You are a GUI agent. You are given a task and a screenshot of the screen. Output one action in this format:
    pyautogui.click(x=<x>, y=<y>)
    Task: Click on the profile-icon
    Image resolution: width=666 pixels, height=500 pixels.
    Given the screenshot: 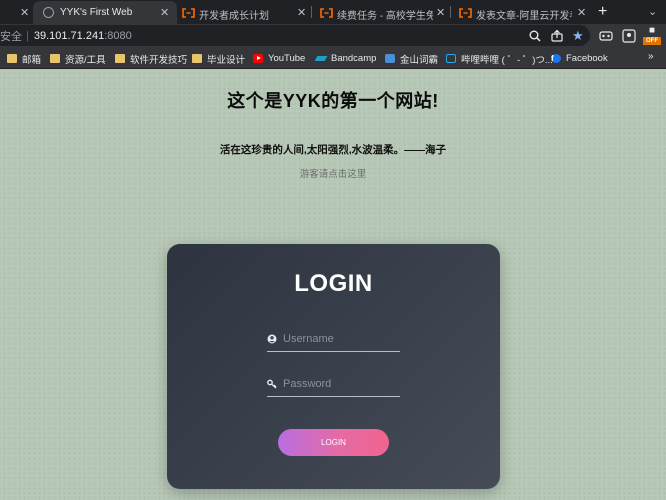 What is the action you would take?
    pyautogui.click(x=629, y=36)
    